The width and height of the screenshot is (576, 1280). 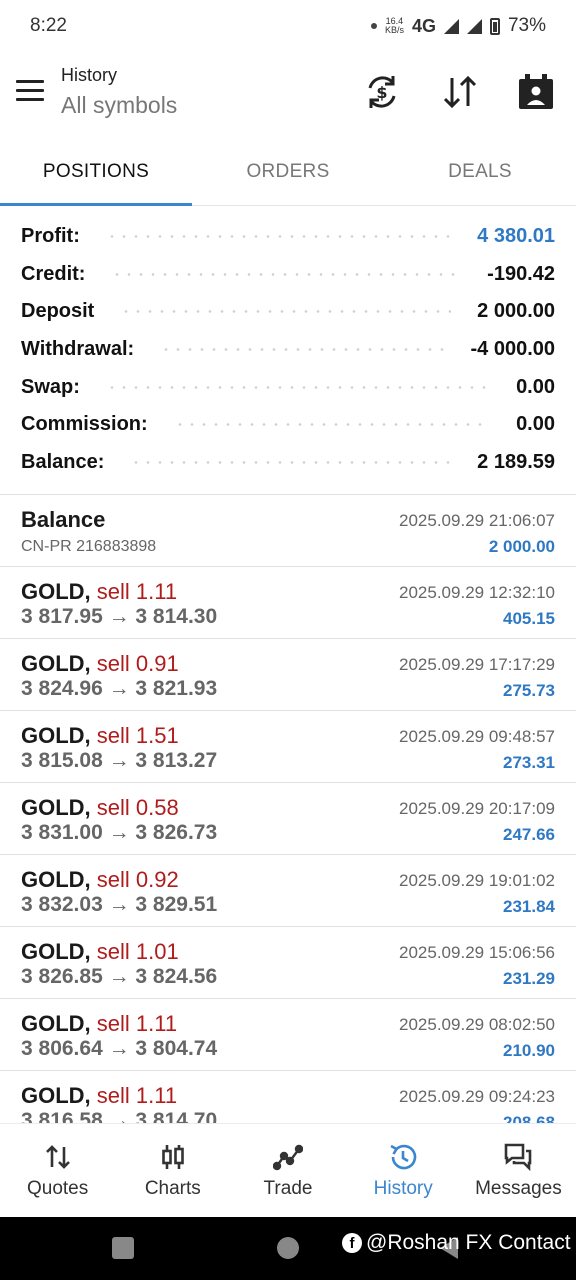 I want to click on nav-trade: Trade, so click(x=287, y=1170).